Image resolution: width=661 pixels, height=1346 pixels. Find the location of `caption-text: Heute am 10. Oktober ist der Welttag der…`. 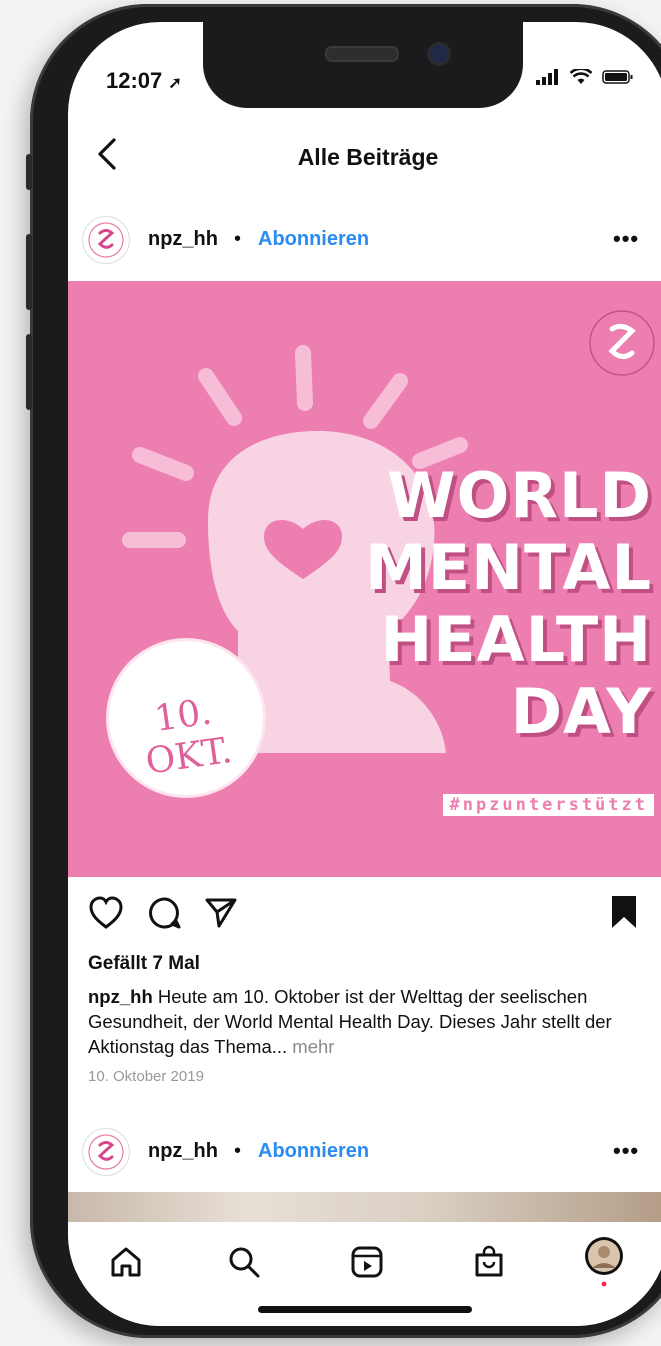

caption-text: Heute am 10. Oktober ist der Welttag der… is located at coordinates (350, 1021).